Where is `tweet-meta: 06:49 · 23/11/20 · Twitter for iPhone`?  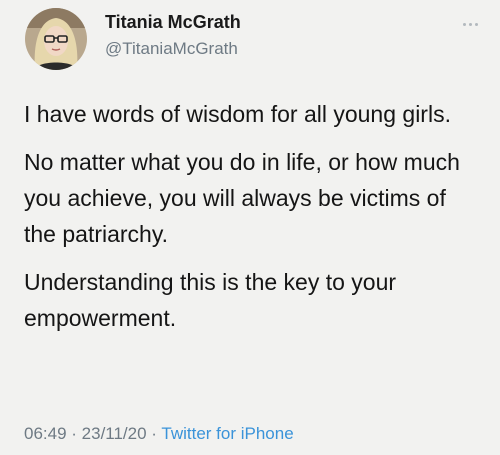 tweet-meta: 06:49 · 23/11/20 · Twitter for iPhone is located at coordinates (159, 434).